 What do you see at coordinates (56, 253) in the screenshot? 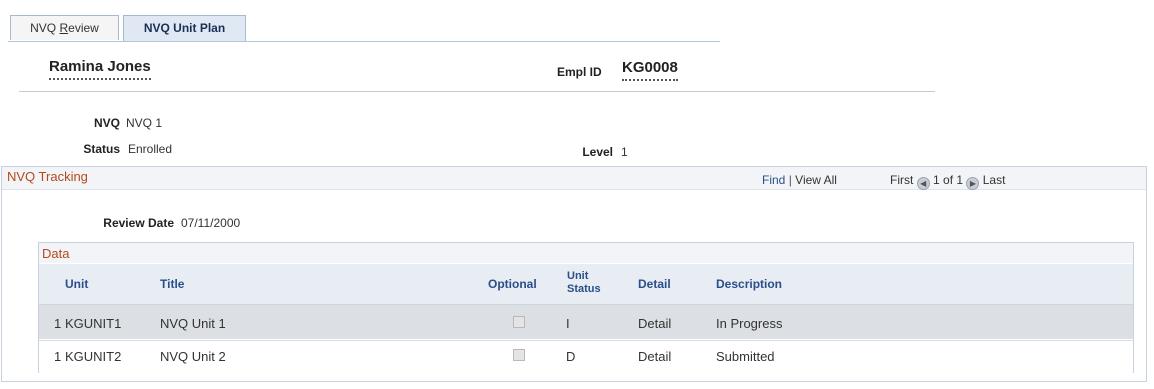
I see `data-grid-title: Data` at bounding box center [56, 253].